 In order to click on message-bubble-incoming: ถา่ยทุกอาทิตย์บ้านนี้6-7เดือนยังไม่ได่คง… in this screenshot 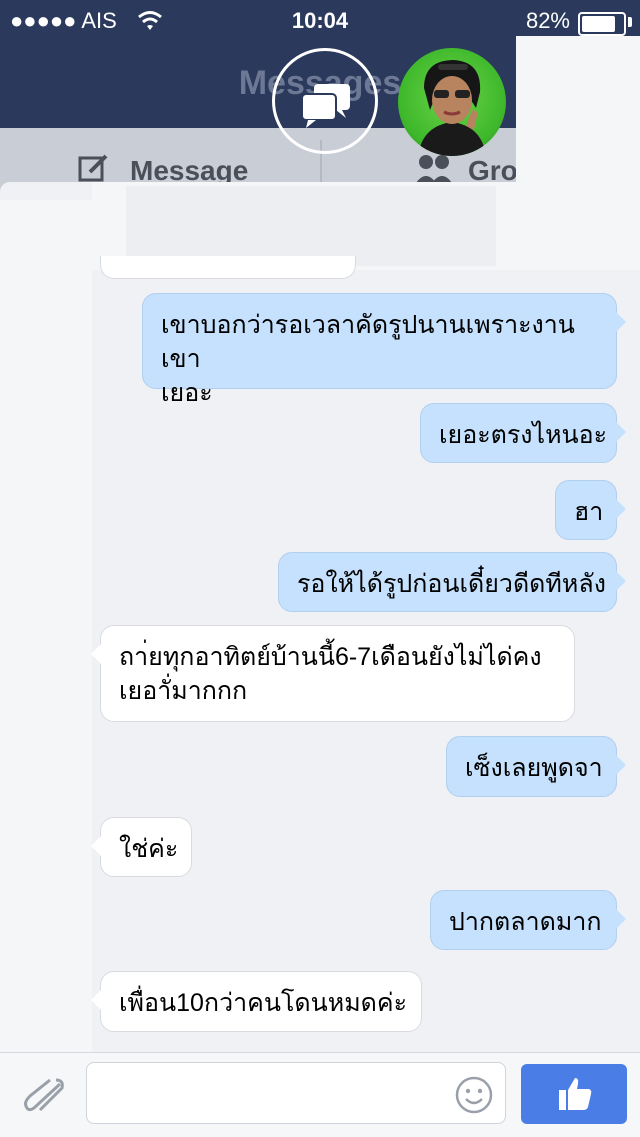, I will do `click(333, 673)`.